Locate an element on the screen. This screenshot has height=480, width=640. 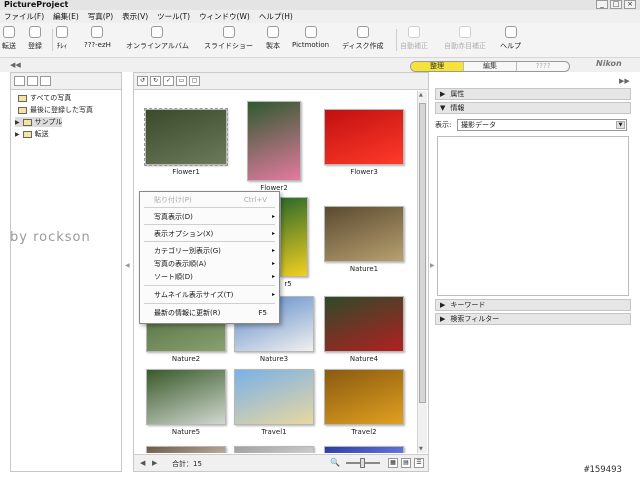
transfer-icon is located at coordinates (9, 32).